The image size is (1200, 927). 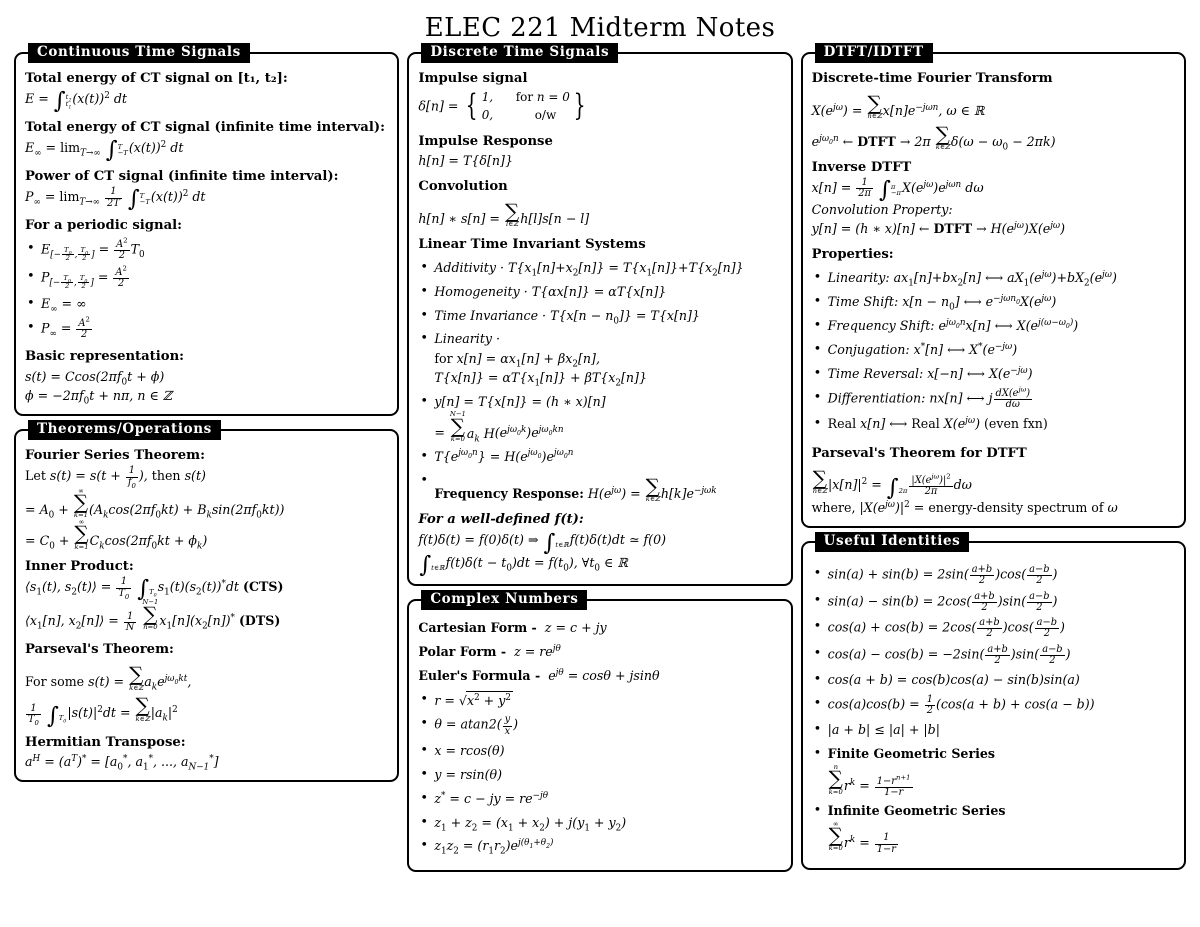 I want to click on heading-parseval-dtft: Parseval's Theorem for DTFT, so click(x=919, y=453).